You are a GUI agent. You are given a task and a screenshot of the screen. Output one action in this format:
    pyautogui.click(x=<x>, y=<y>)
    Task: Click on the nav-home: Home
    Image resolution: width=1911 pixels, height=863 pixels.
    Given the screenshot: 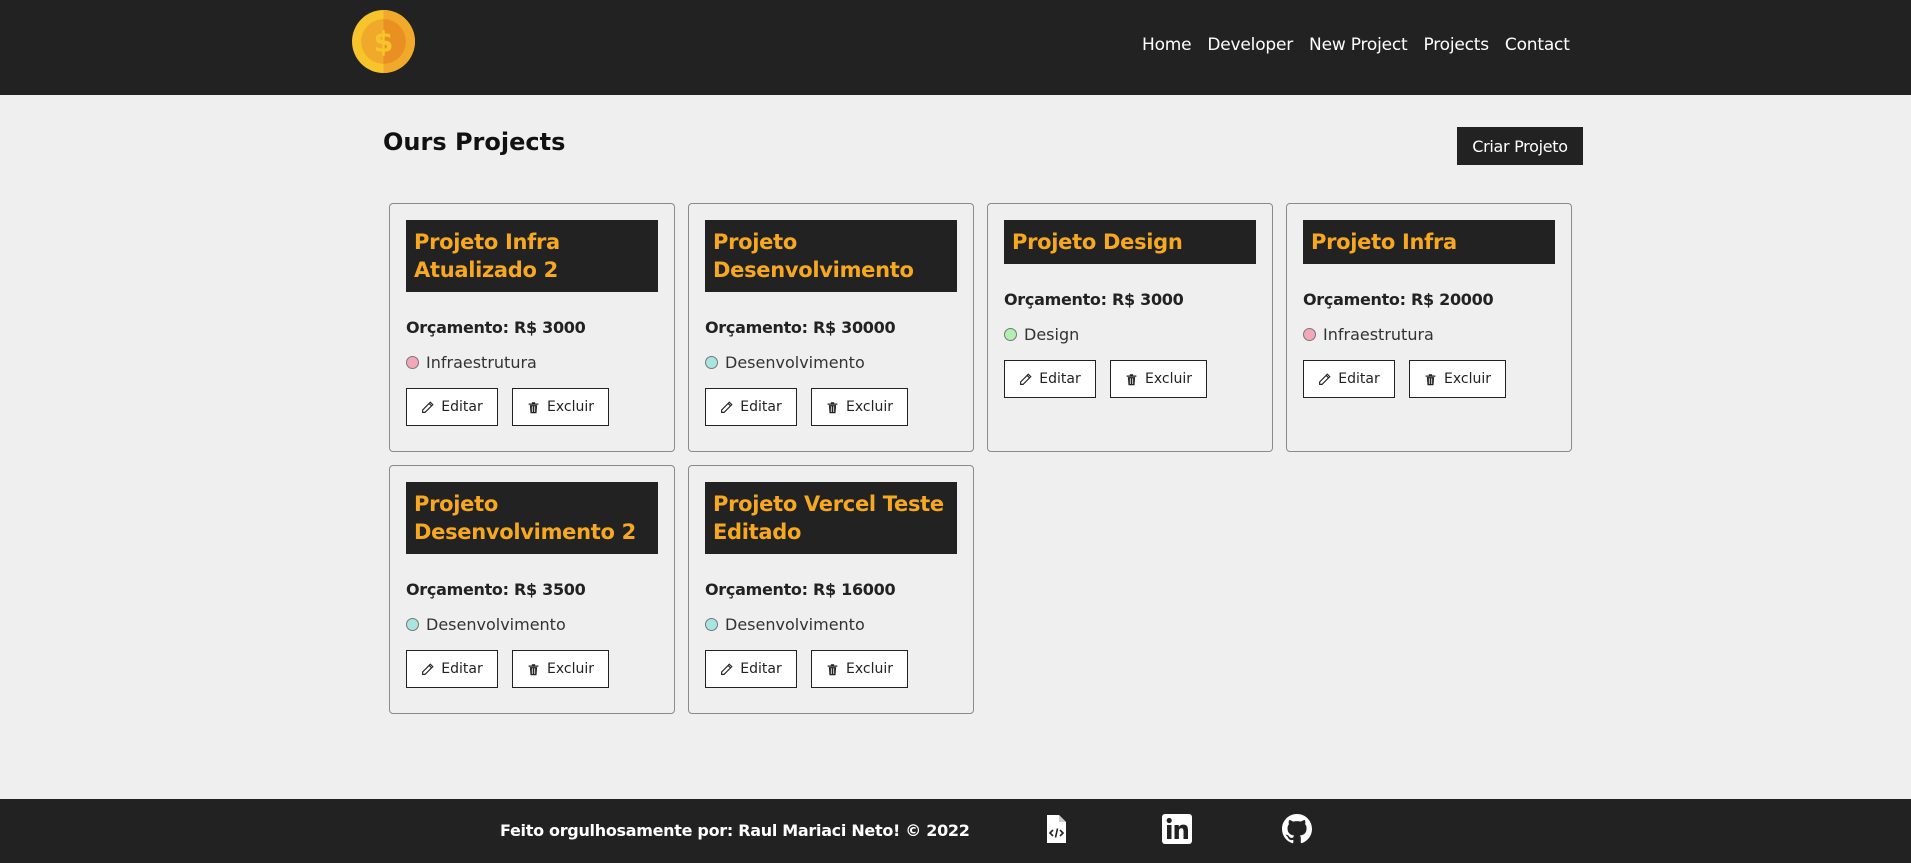 What is the action you would take?
    pyautogui.click(x=1167, y=45)
    